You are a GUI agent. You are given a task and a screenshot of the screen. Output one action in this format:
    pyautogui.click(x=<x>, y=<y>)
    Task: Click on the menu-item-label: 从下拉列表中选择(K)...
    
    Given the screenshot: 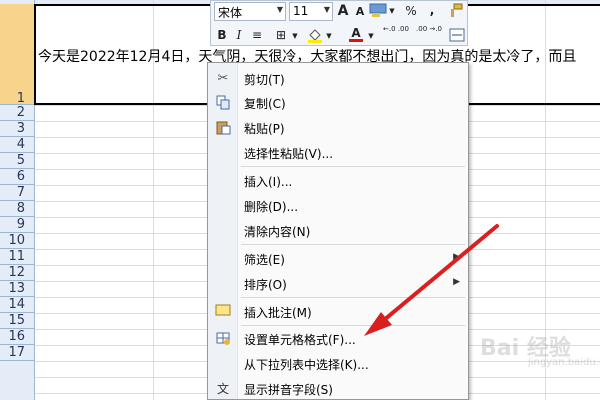 What is the action you would take?
    pyautogui.click(x=306, y=365)
    